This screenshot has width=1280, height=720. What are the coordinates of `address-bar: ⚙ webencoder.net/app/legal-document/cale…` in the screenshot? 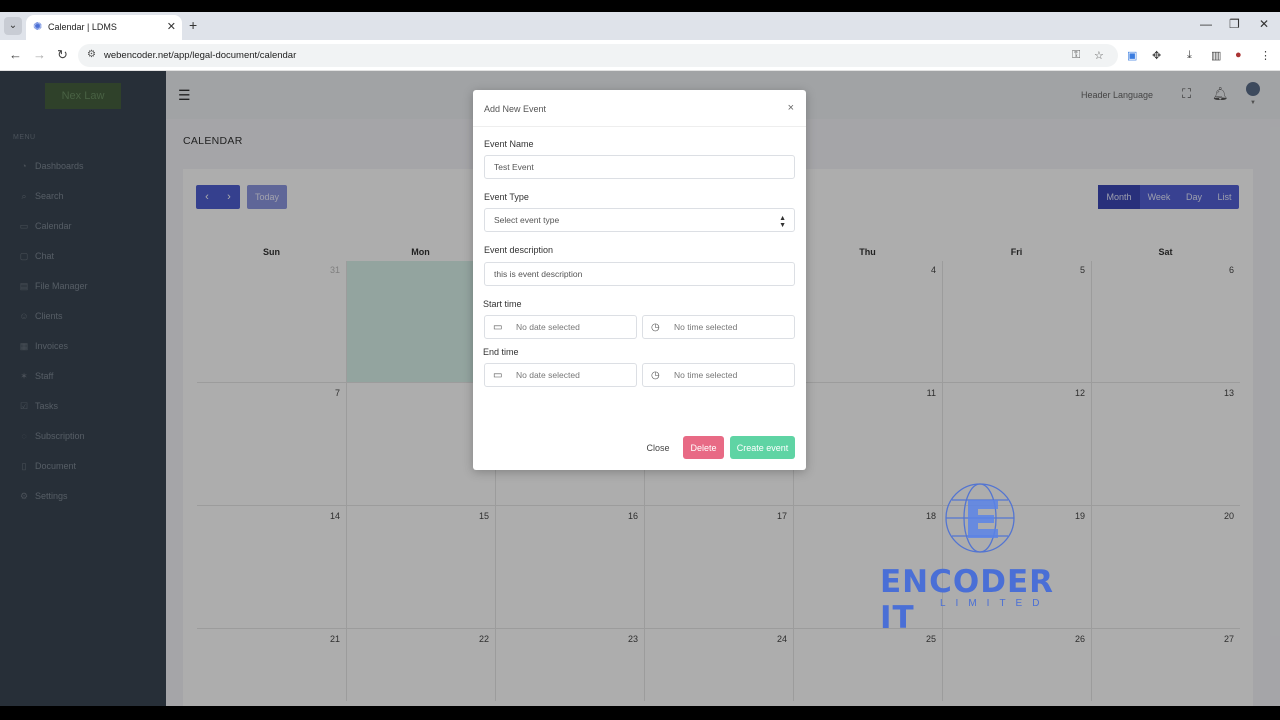 It's located at (598, 55).